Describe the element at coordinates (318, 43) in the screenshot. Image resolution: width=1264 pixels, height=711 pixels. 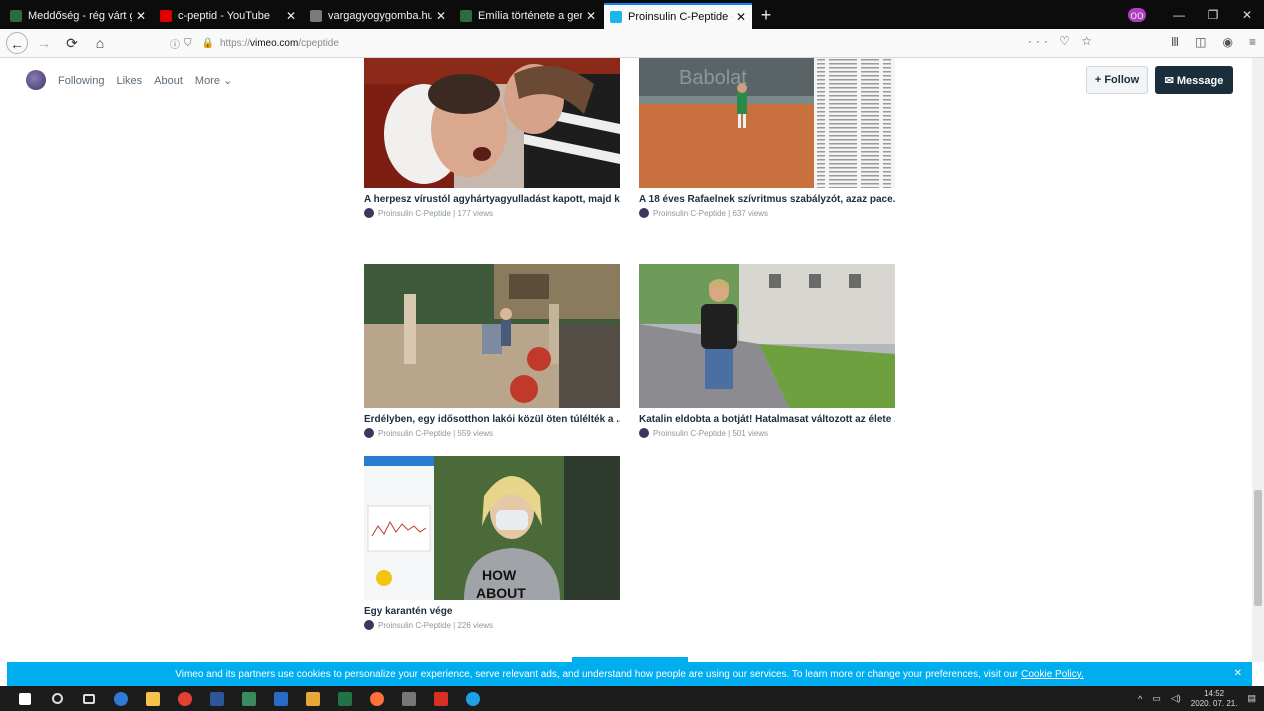
I see `url-path: /cpeptide` at that location.